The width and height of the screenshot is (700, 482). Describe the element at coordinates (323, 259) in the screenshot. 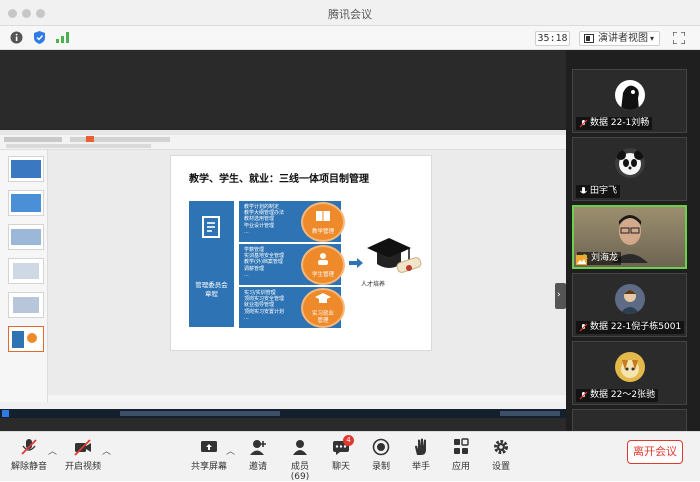

I see `students-icon` at that location.